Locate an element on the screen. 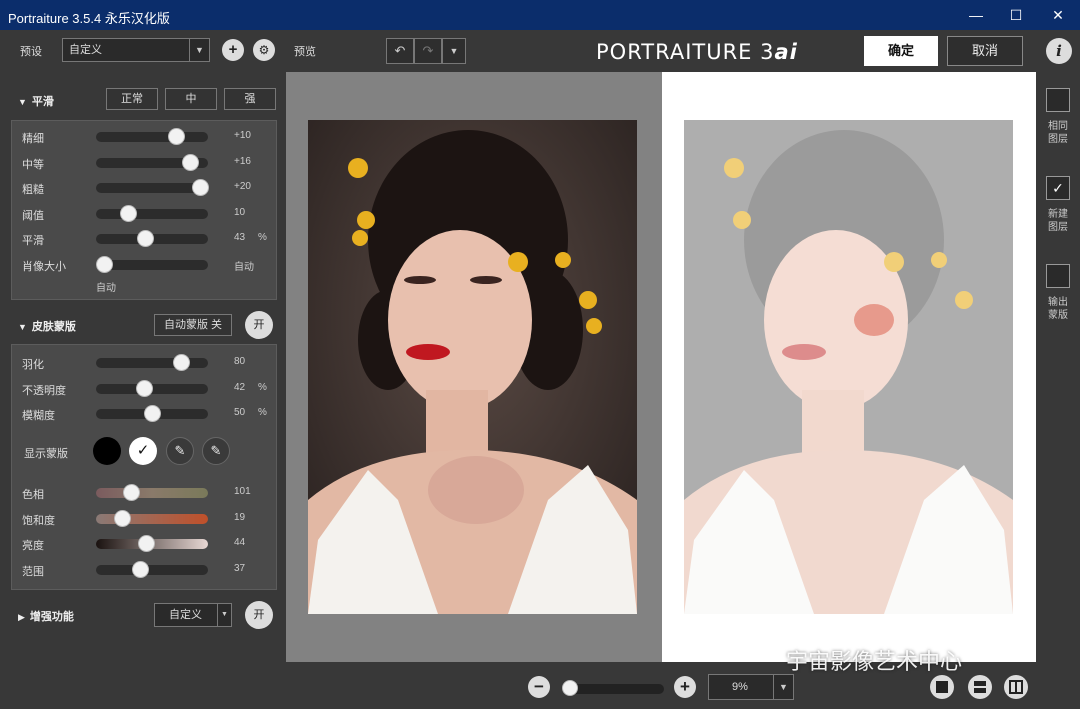 The image size is (1080, 709). portrait-size-auto-label: 自动 is located at coordinates (106, 288).